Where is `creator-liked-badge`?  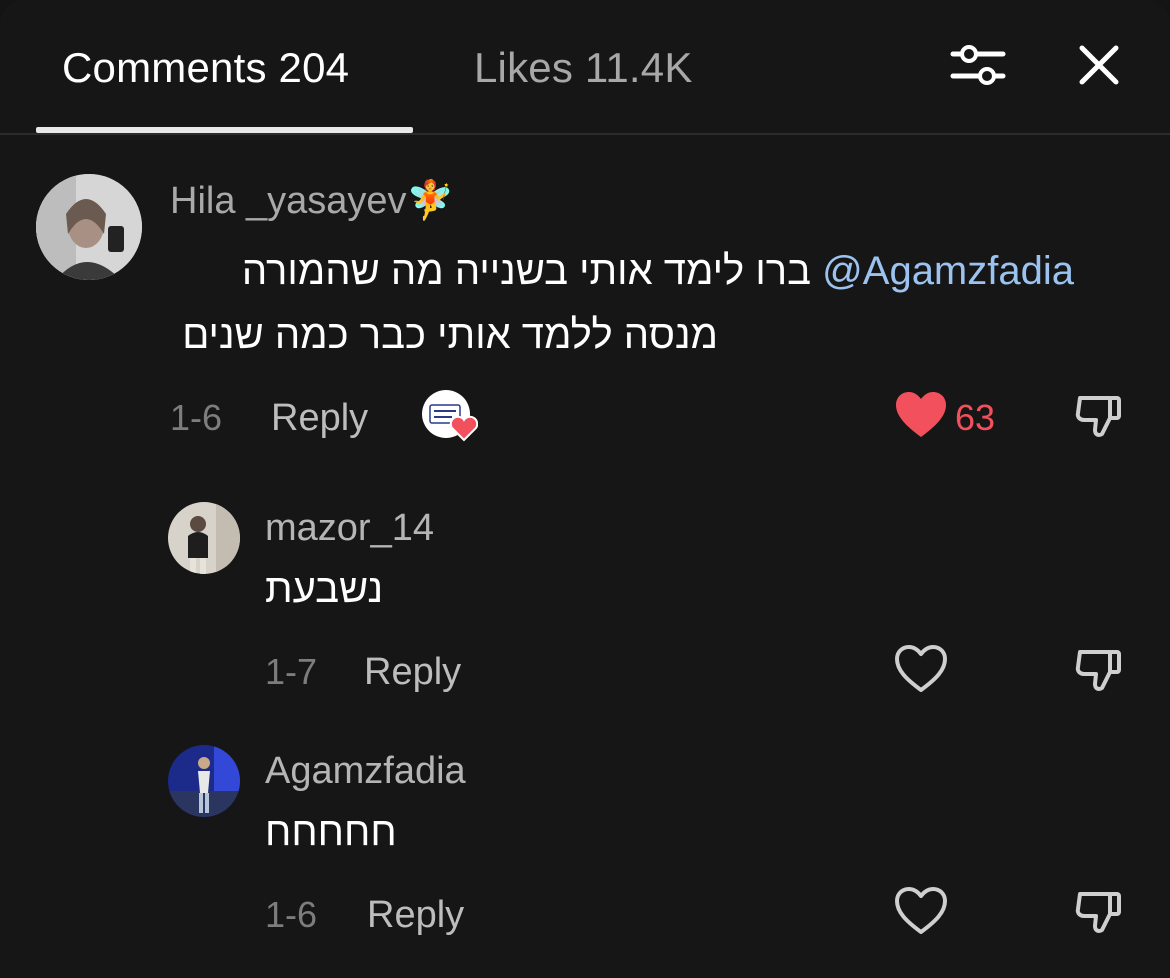
creator-liked-badge is located at coordinates (450, 416).